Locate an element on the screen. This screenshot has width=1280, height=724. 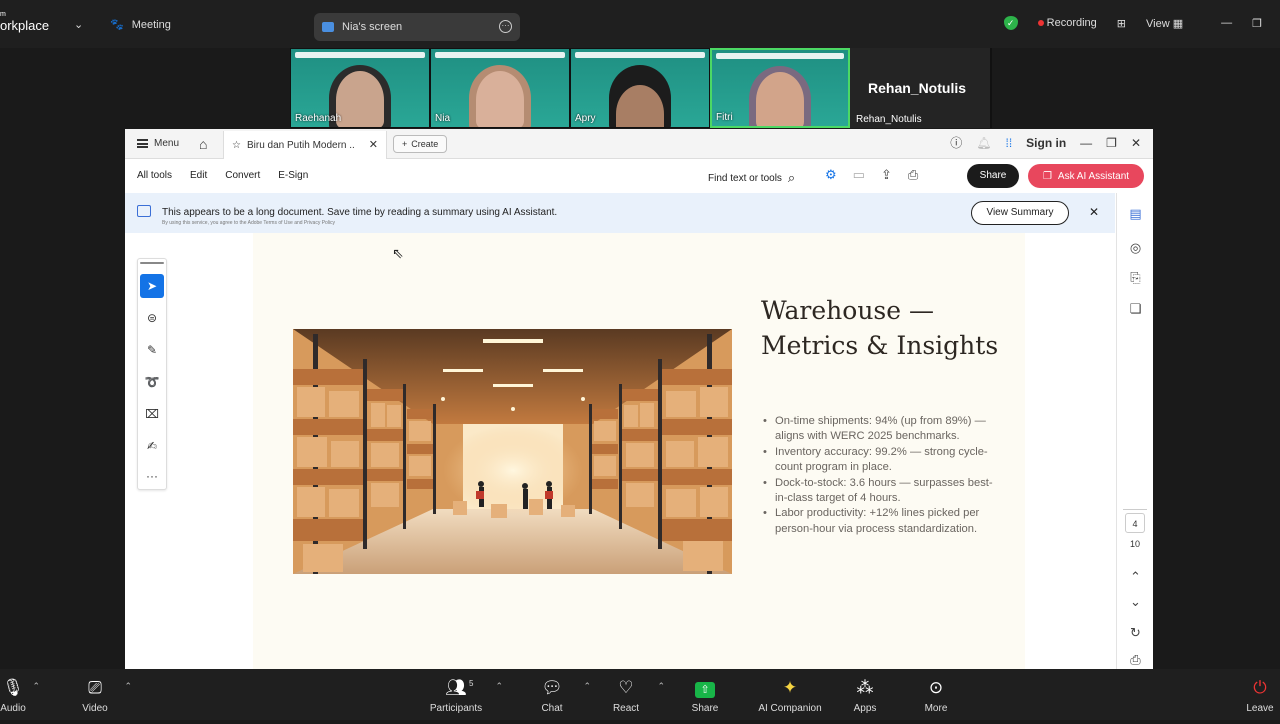
recording-indicator: Recording is located at coordinates (1067, 23).